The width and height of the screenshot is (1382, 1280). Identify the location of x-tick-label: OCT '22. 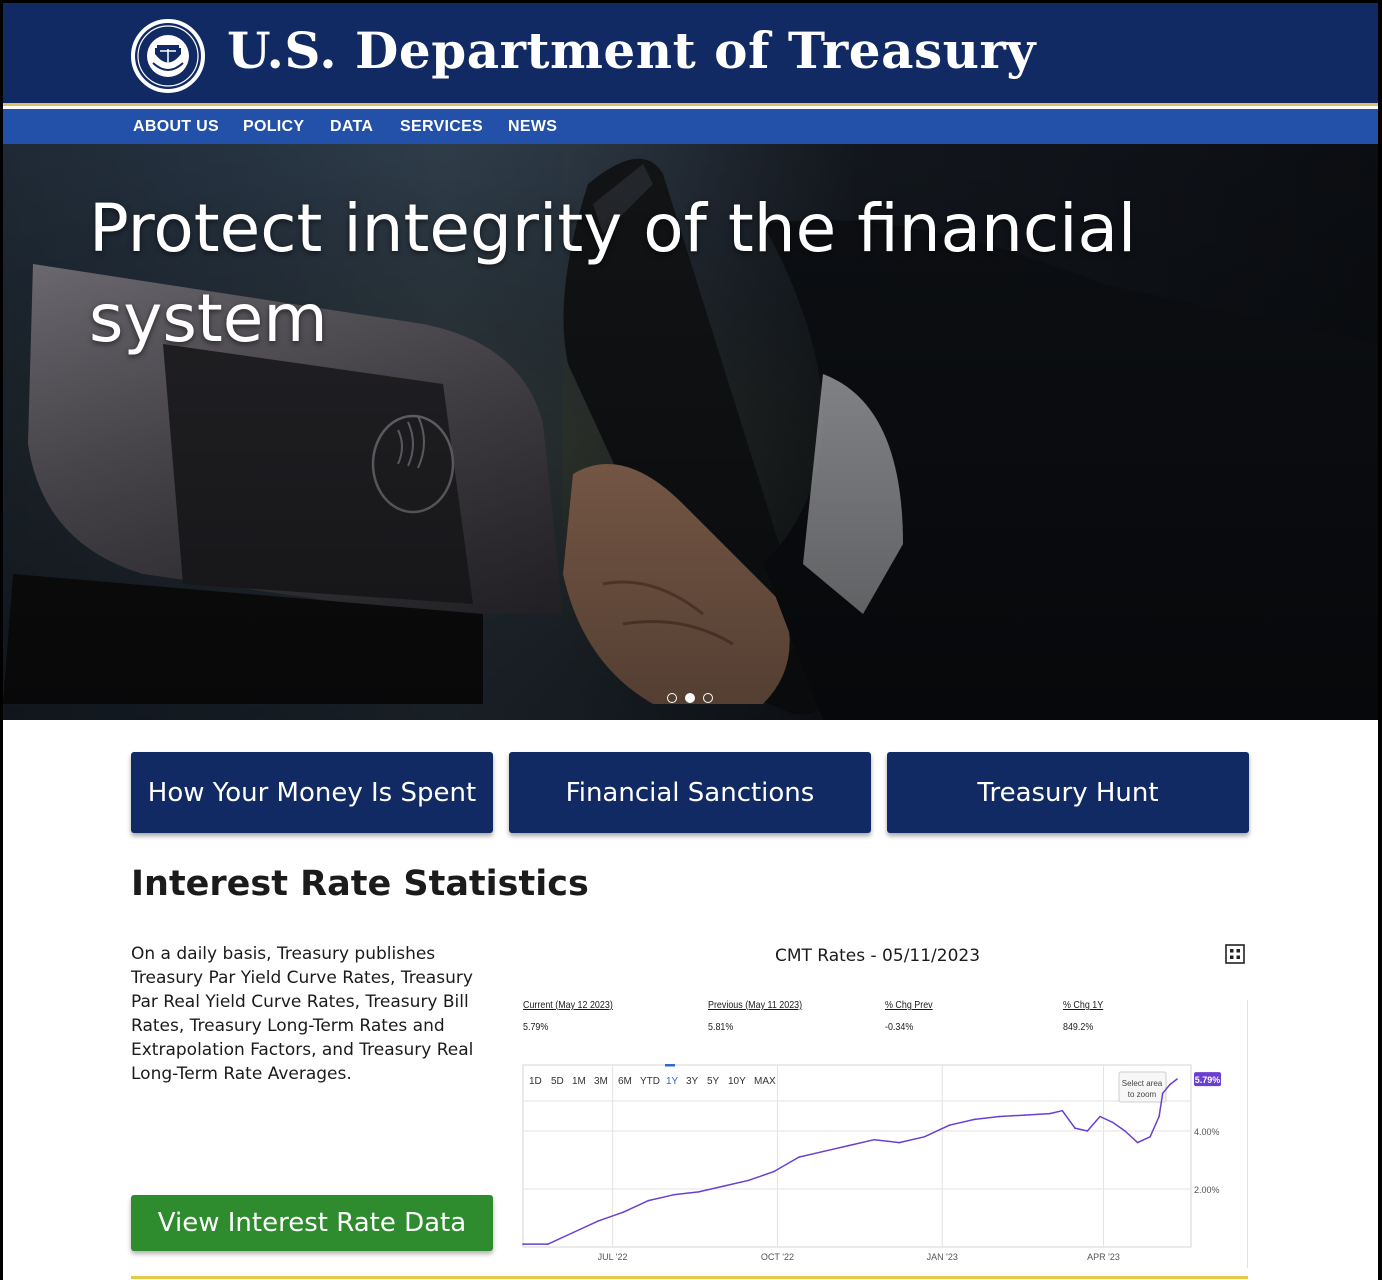
(777, 1257).